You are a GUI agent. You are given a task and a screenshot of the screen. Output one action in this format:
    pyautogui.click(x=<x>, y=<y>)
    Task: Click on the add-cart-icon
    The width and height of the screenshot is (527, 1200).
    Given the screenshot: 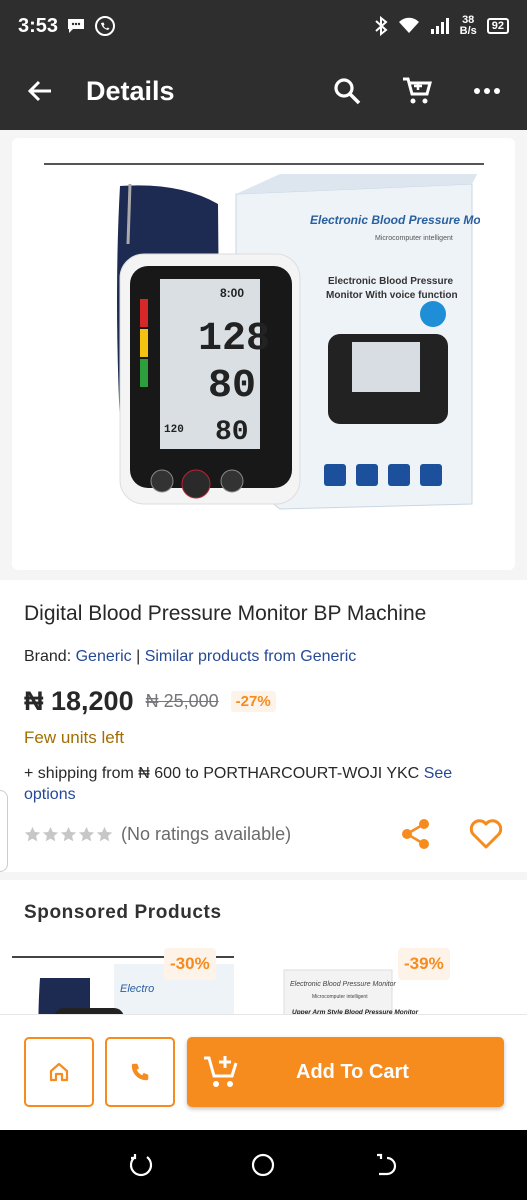 What is the action you would take?
    pyautogui.click(x=221, y=1071)
    